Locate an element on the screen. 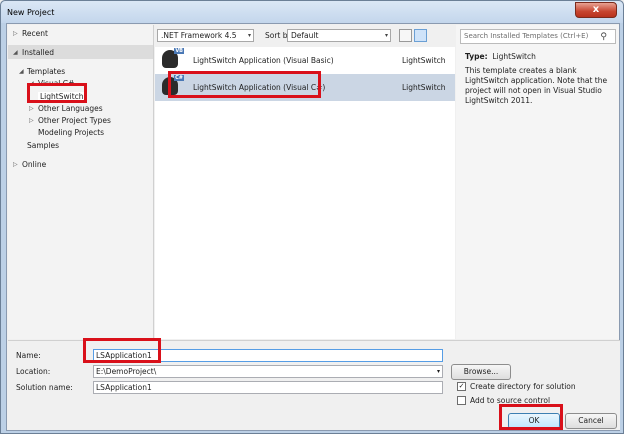 The height and width of the screenshot is (434, 624). vb-tag: VB is located at coordinates (179, 51).